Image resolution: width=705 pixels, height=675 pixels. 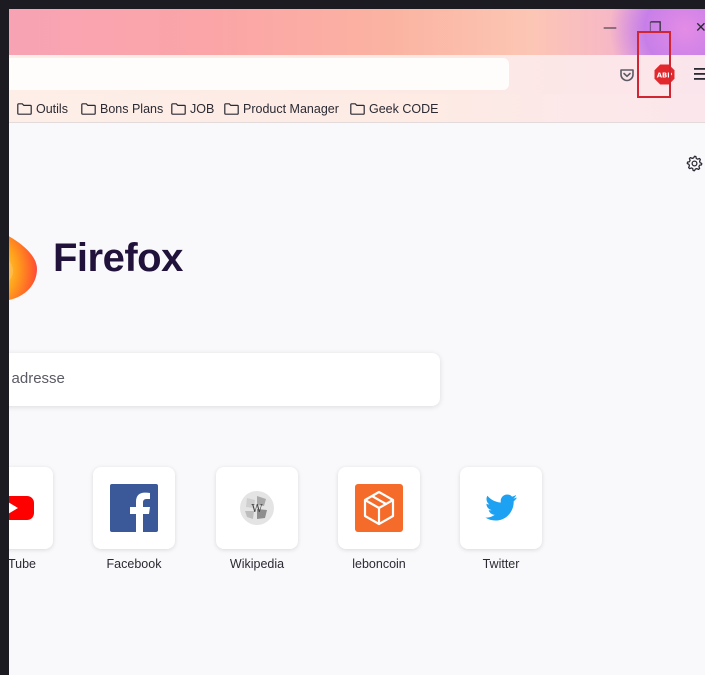 What do you see at coordinates (357, 32) in the screenshot?
I see `title-bar: — ❐ ✕` at bounding box center [357, 32].